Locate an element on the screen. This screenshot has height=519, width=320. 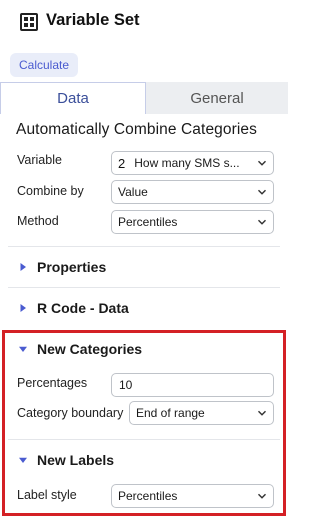
combine-by-select: Value is located at coordinates (192, 192).